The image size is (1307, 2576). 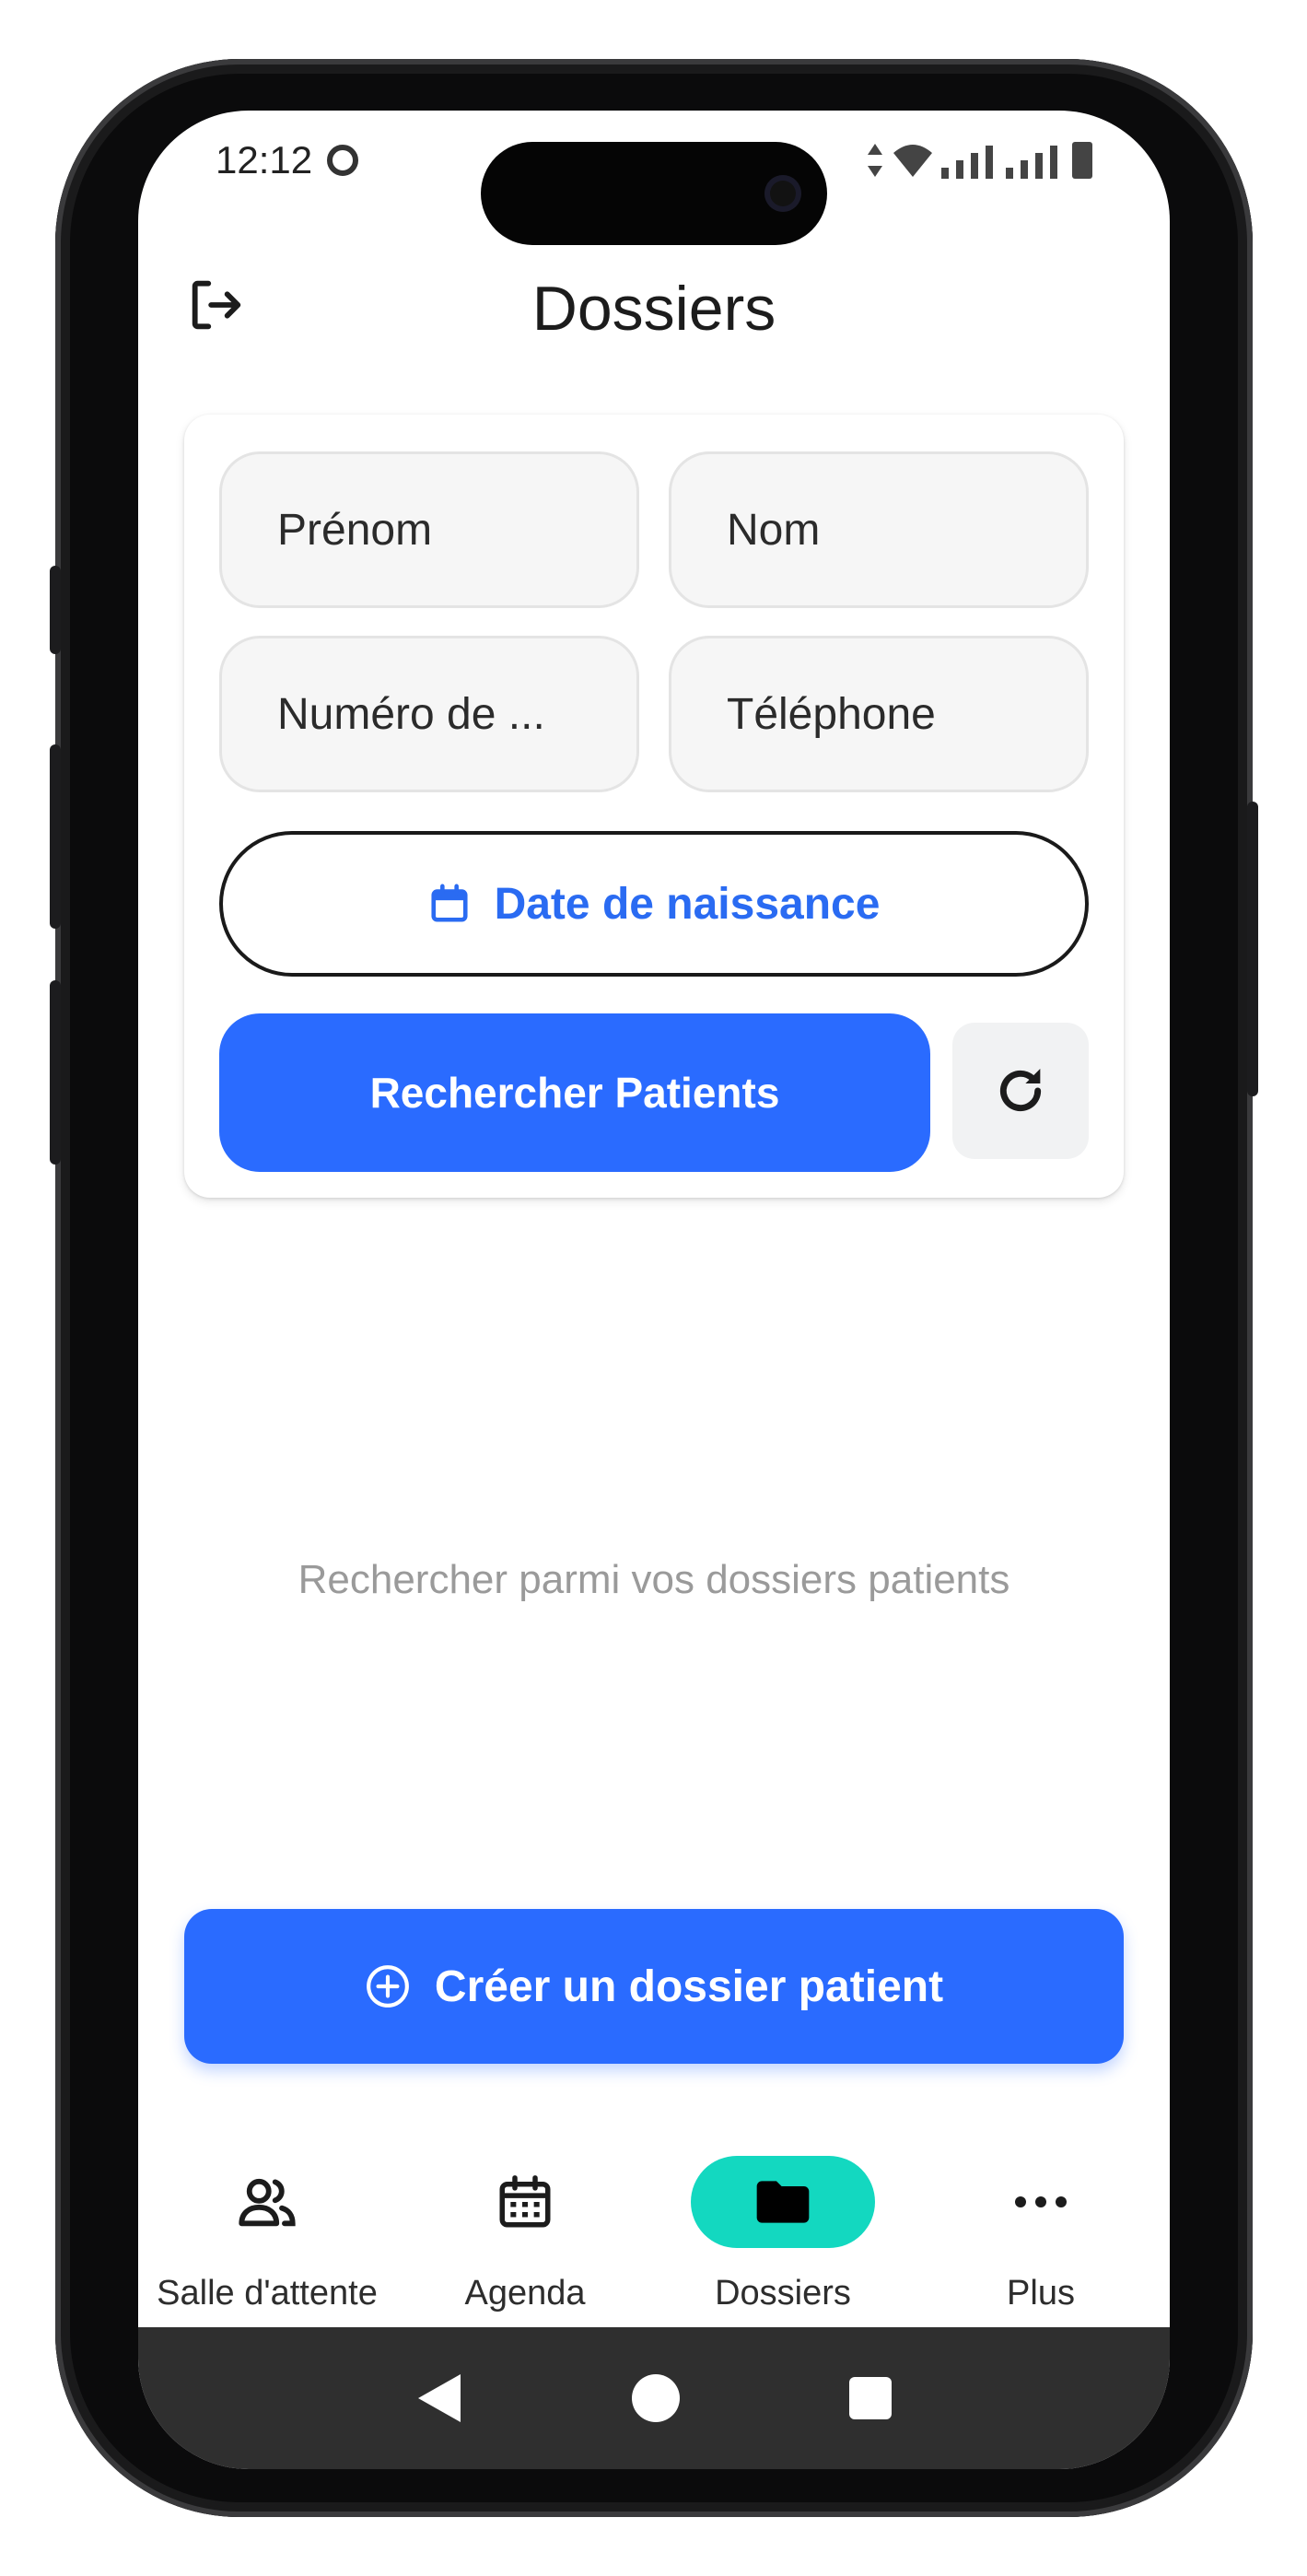 I want to click on wifi-icon, so click(x=912, y=161).